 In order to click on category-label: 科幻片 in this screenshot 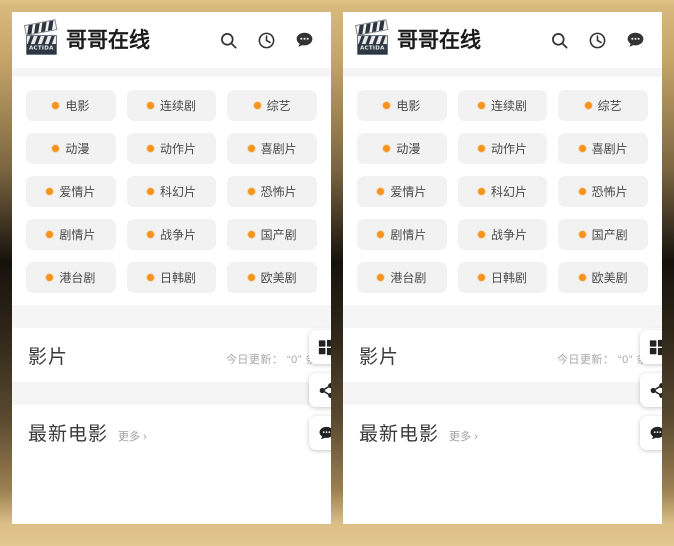, I will do `click(508, 191)`.